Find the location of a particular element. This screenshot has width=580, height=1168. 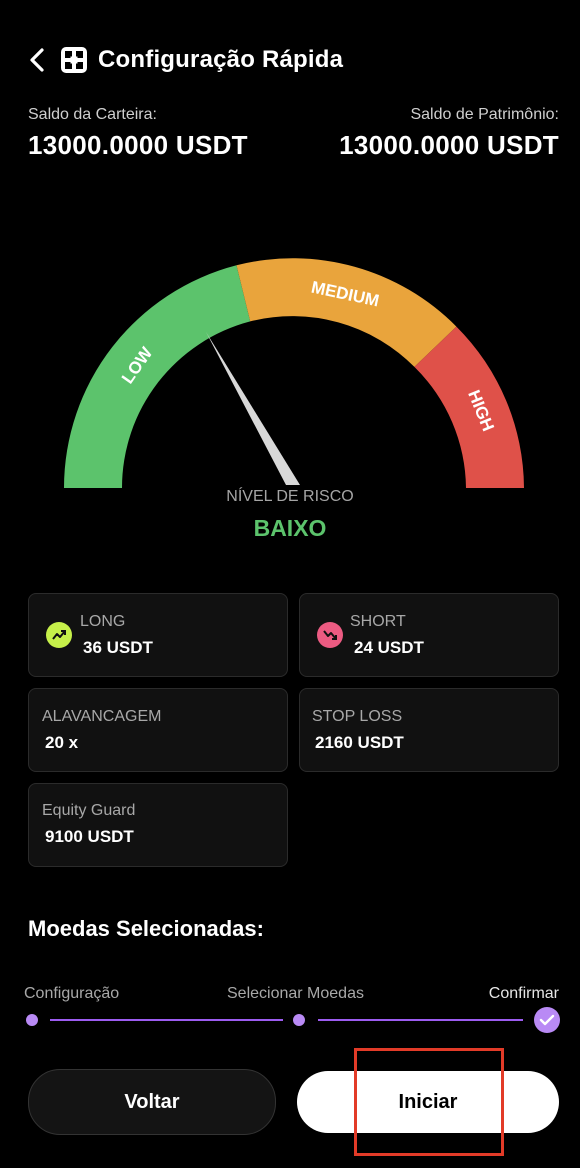

equity-guard-label: Equity Guard is located at coordinates (89, 810).